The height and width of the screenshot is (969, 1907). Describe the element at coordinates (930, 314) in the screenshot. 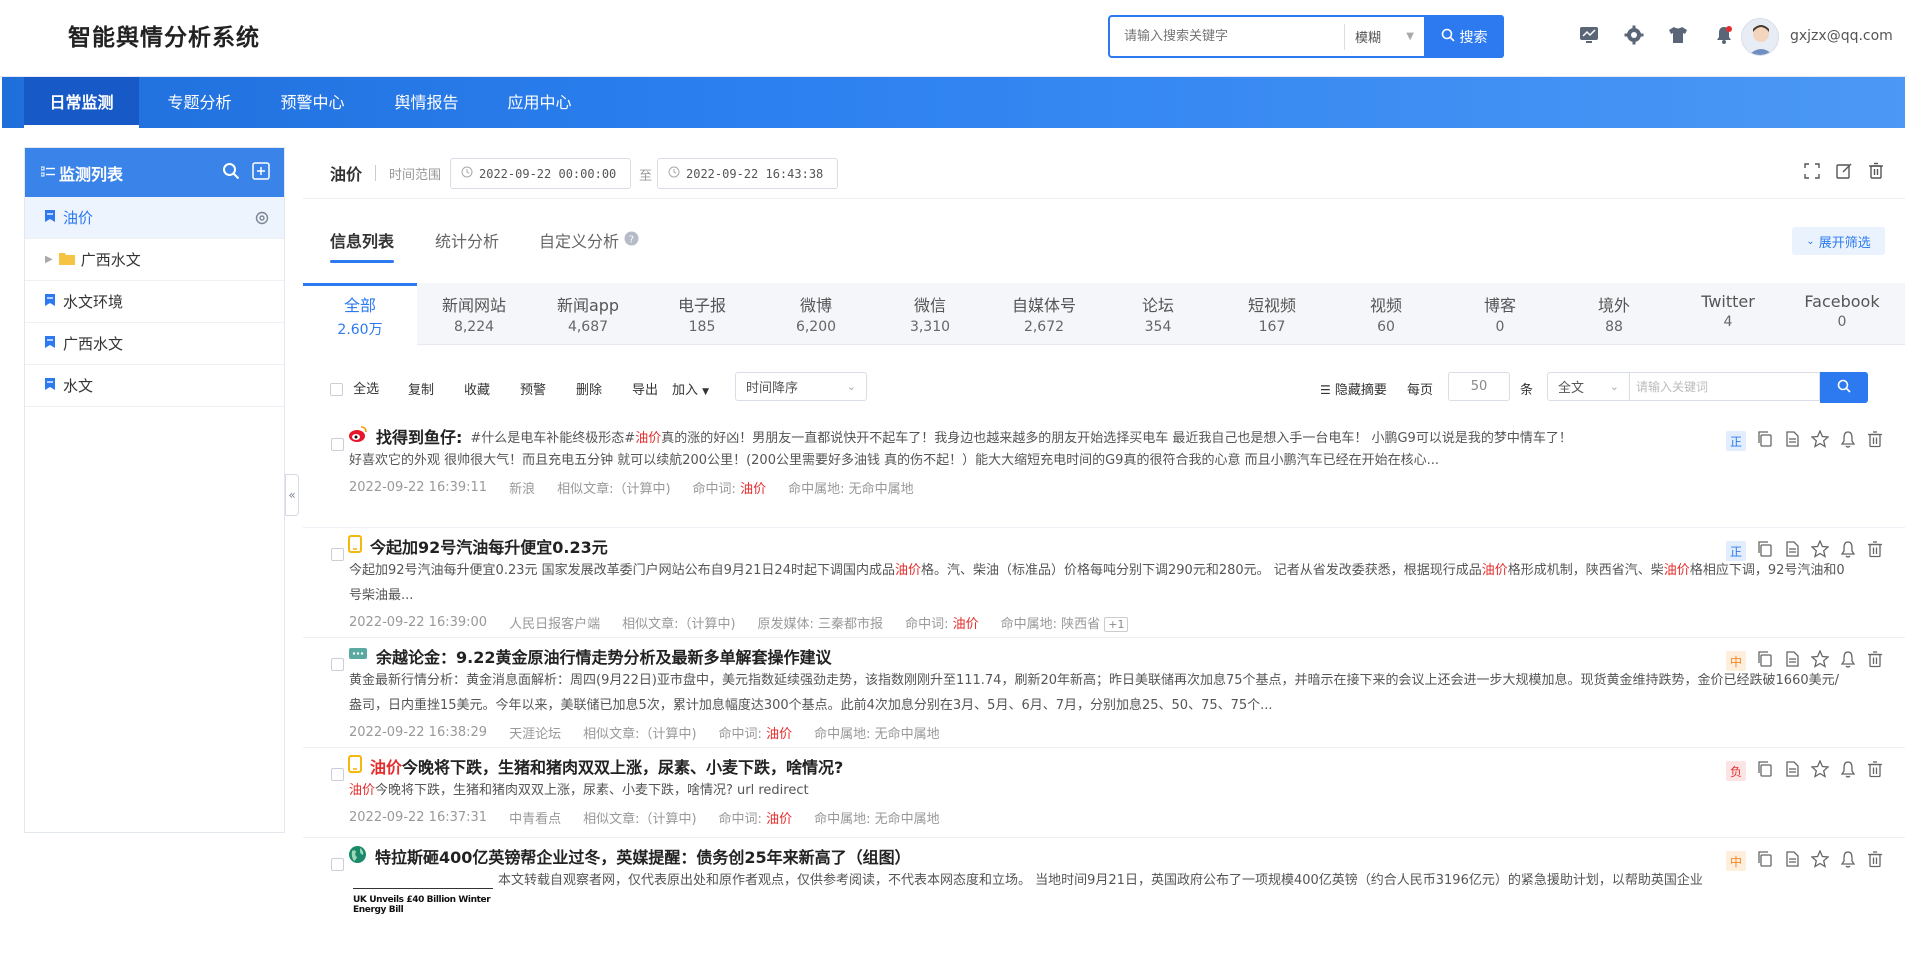

I see `source-tab: 微信 3,310` at that location.